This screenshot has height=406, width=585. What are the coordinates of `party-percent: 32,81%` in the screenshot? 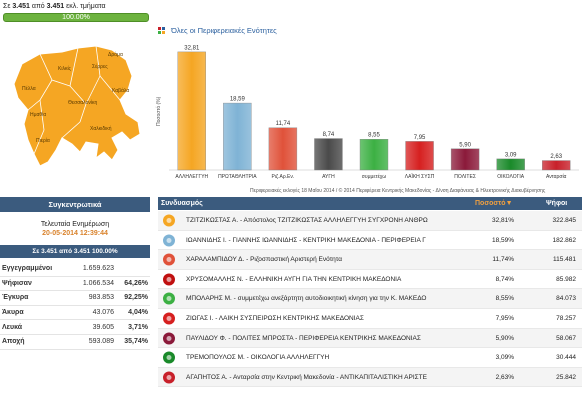 It's located at (502, 220).